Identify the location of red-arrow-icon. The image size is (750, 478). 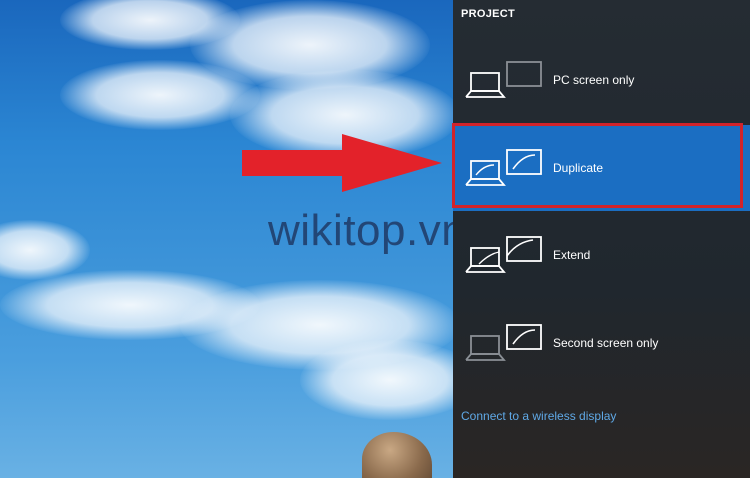
(342, 163).